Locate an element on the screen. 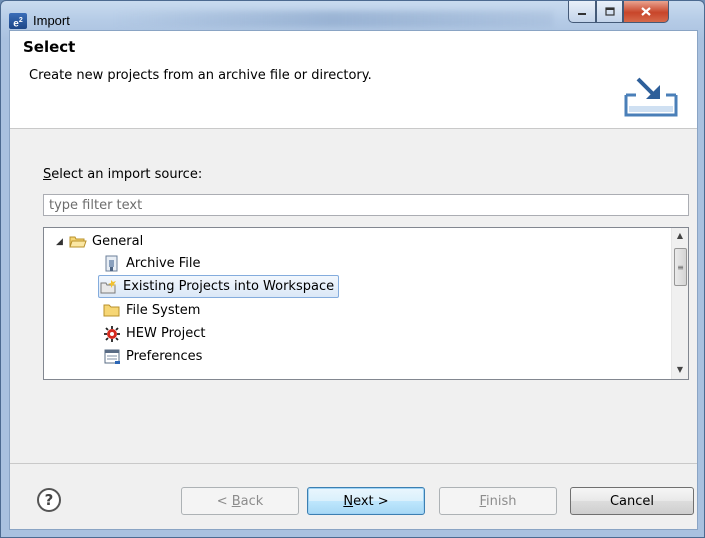  window-title: Import is located at coordinates (51, 20).